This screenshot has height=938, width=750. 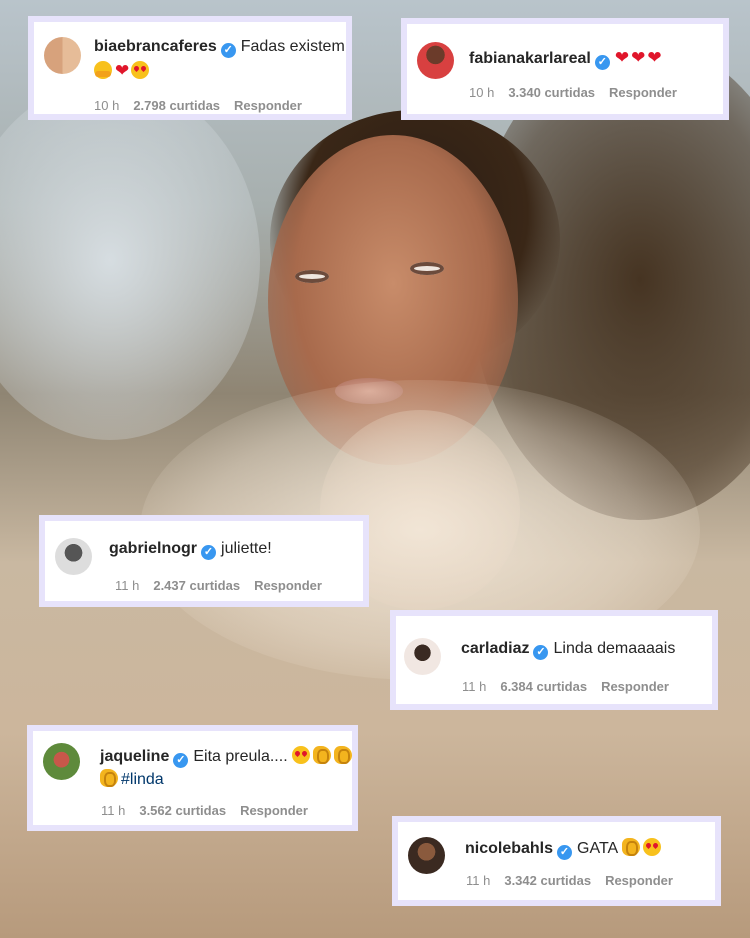 What do you see at coordinates (130, 260) in the screenshot?
I see `blurred-sky` at bounding box center [130, 260].